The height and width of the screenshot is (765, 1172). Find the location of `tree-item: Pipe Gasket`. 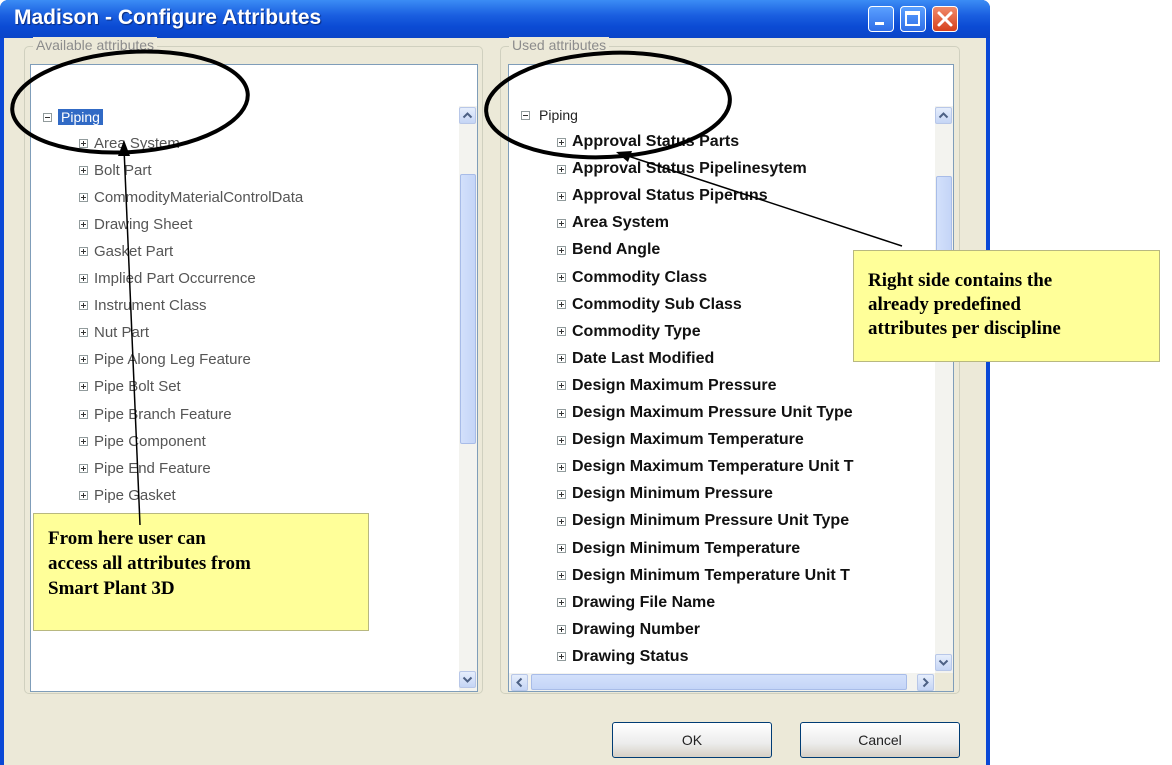

tree-item: Pipe Gasket is located at coordinates (127, 495).